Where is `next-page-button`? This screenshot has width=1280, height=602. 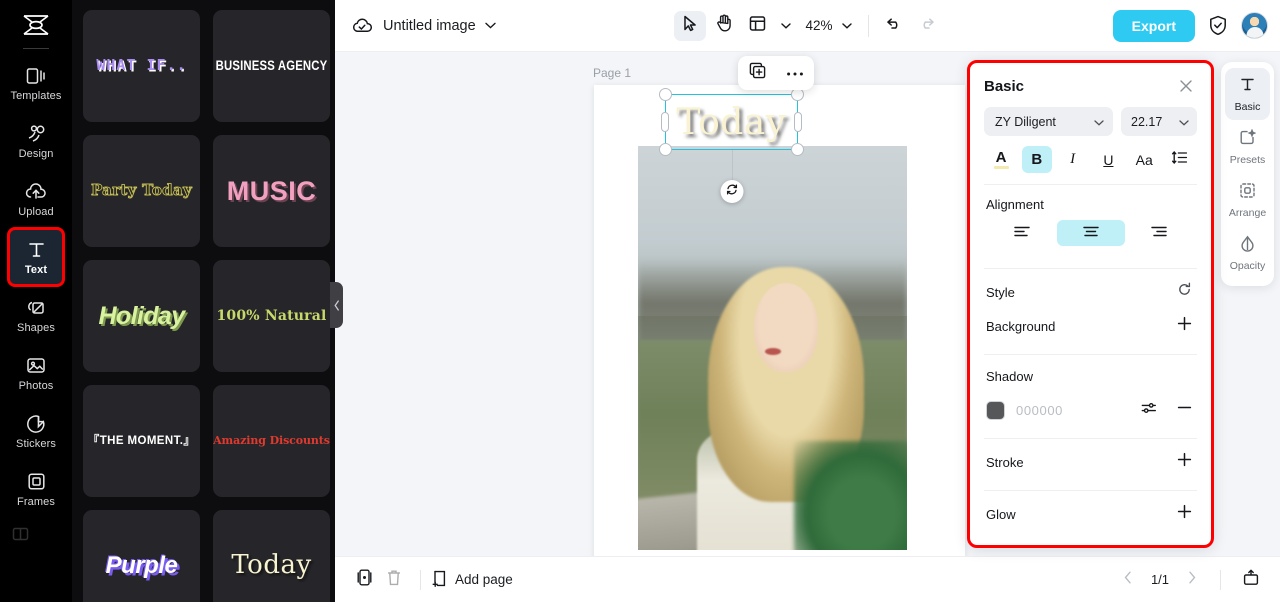
next-page-button is located at coordinates (1192, 580).